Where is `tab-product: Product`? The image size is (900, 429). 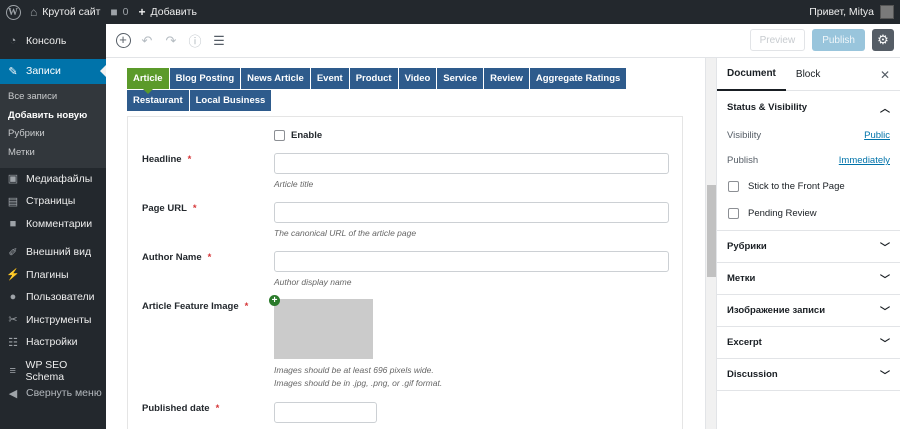 tab-product: Product is located at coordinates (373, 78).